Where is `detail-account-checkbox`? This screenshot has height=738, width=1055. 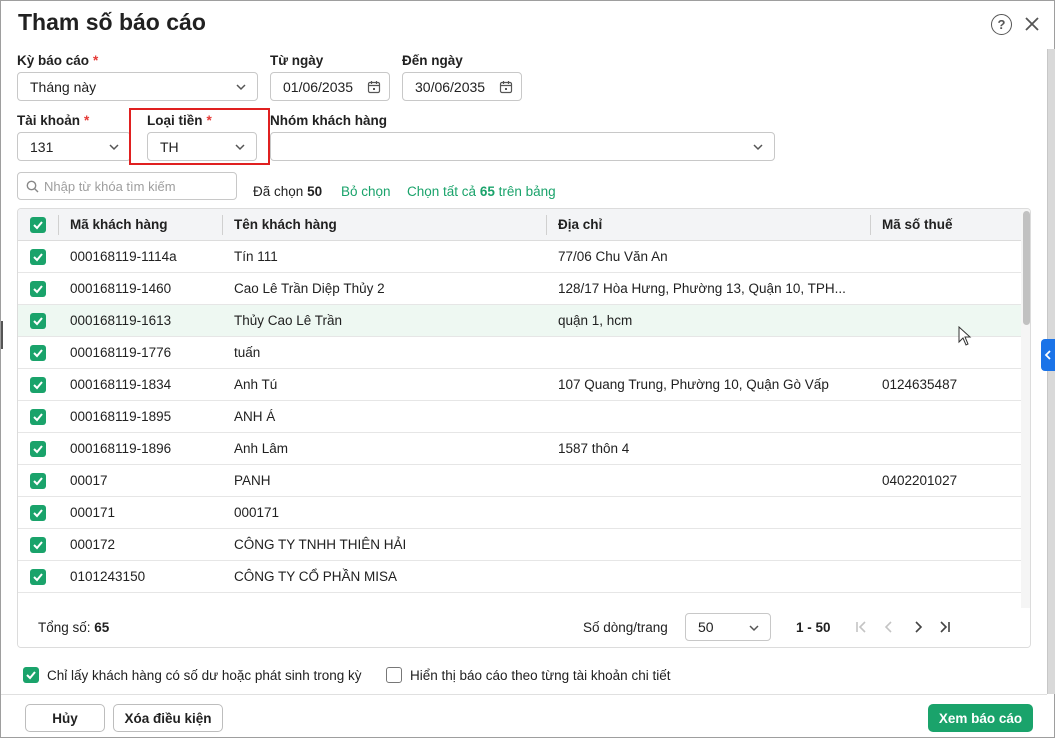 detail-account-checkbox is located at coordinates (394, 675).